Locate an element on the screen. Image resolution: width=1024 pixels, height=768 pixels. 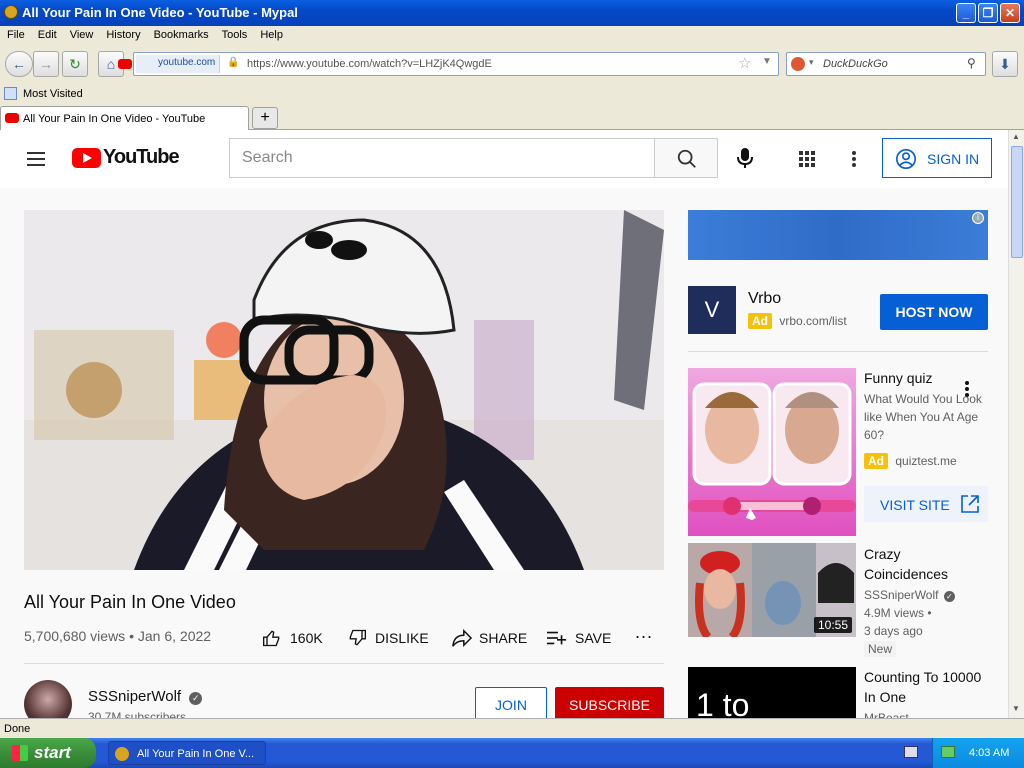
settings-more-icon is located at coordinates (854, 159).